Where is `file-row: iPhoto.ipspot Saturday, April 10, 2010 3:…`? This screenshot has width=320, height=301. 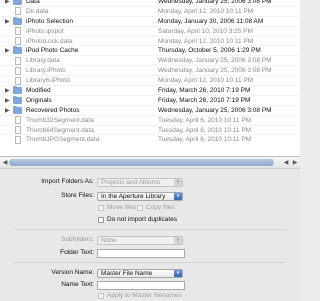
file-row: iPhoto.ipspot Saturday, April 10, 2010 3:… is located at coordinates (150, 30).